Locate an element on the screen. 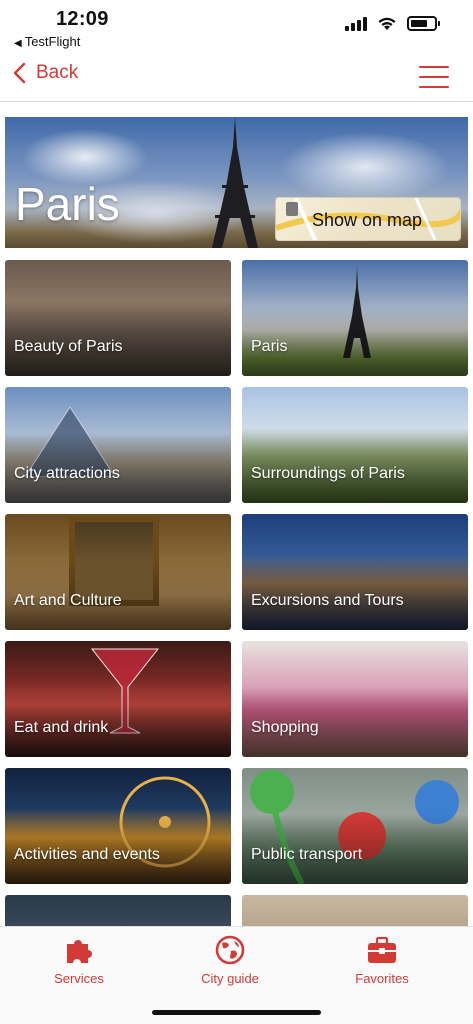  show-on-map-button: Show on map is located at coordinates (368, 219).